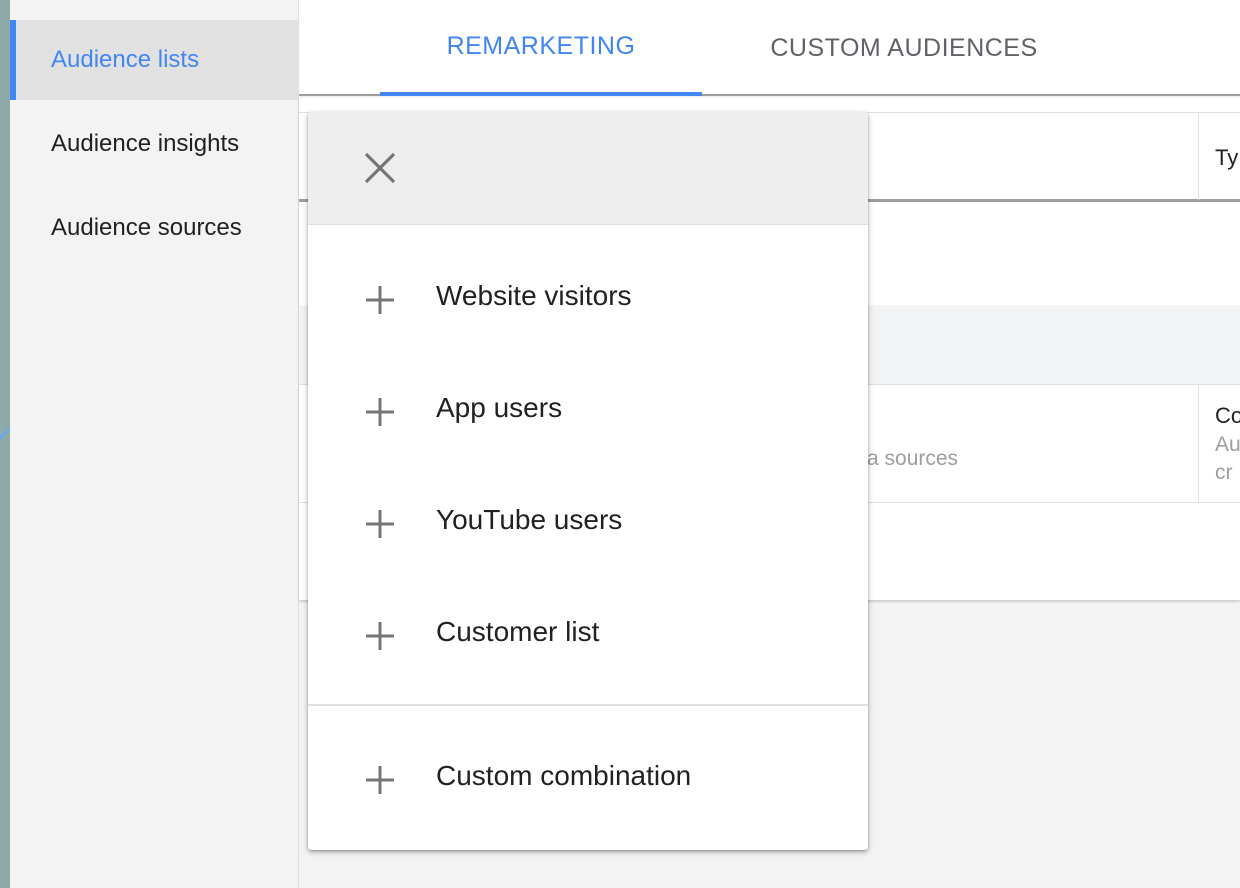  Describe the element at coordinates (588, 705) in the screenshot. I see `menu-divider` at that location.